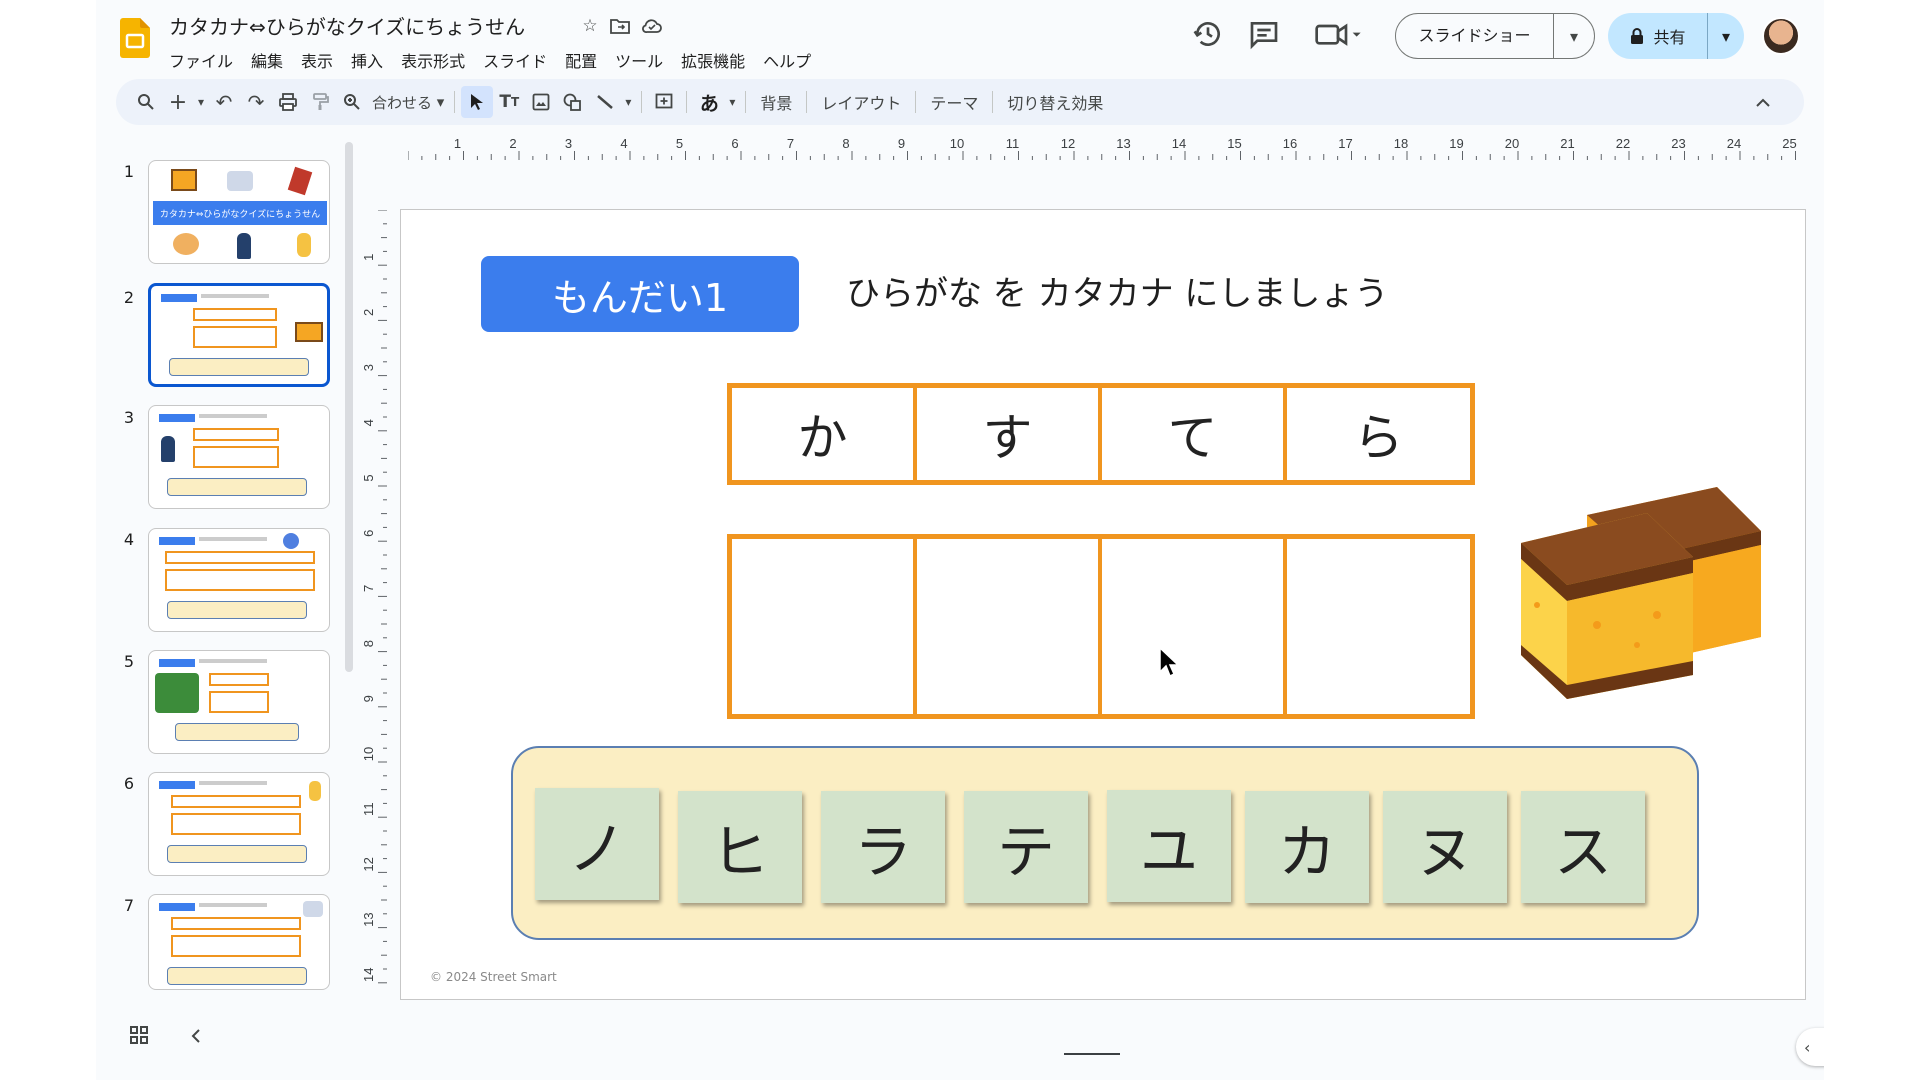 The width and height of the screenshot is (1920, 1080). Describe the element at coordinates (1583, 847) in the screenshot. I see `katakana-tile: ス` at that location.